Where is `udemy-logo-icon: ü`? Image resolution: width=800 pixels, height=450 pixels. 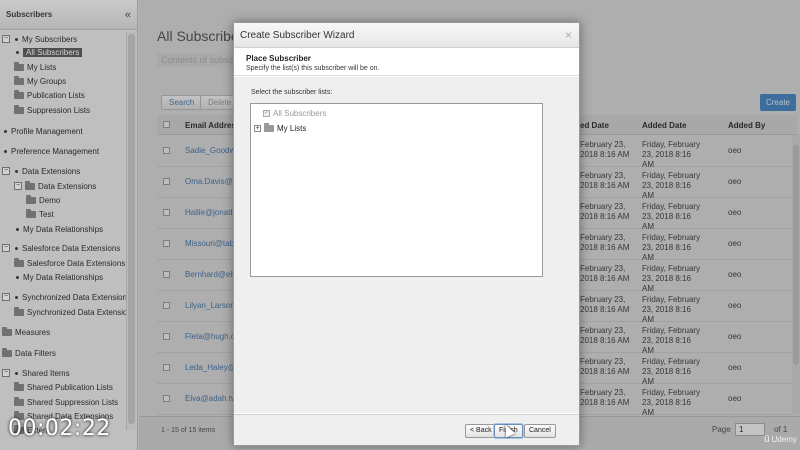 udemy-logo-icon: ü is located at coordinates (767, 439).